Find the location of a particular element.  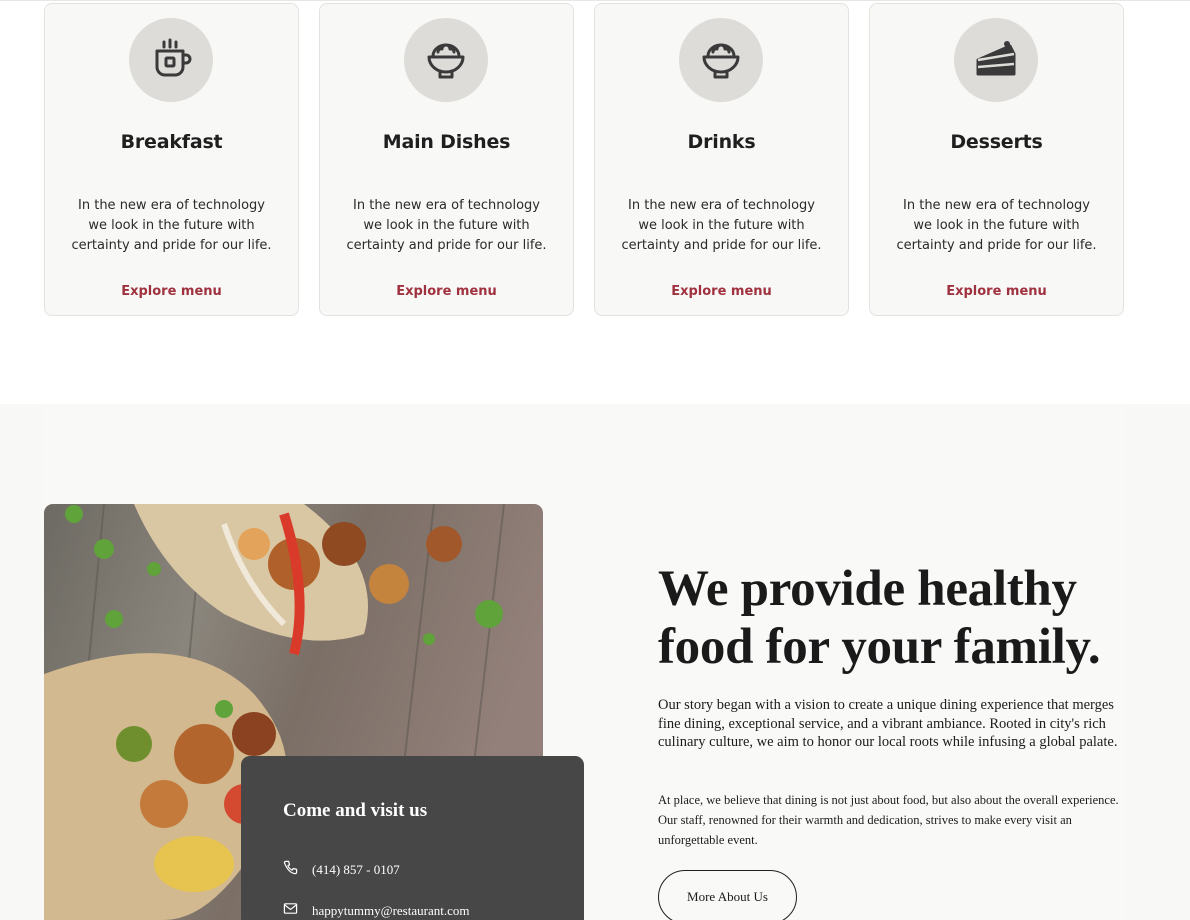

cake-slice-icon is located at coordinates (996, 60).